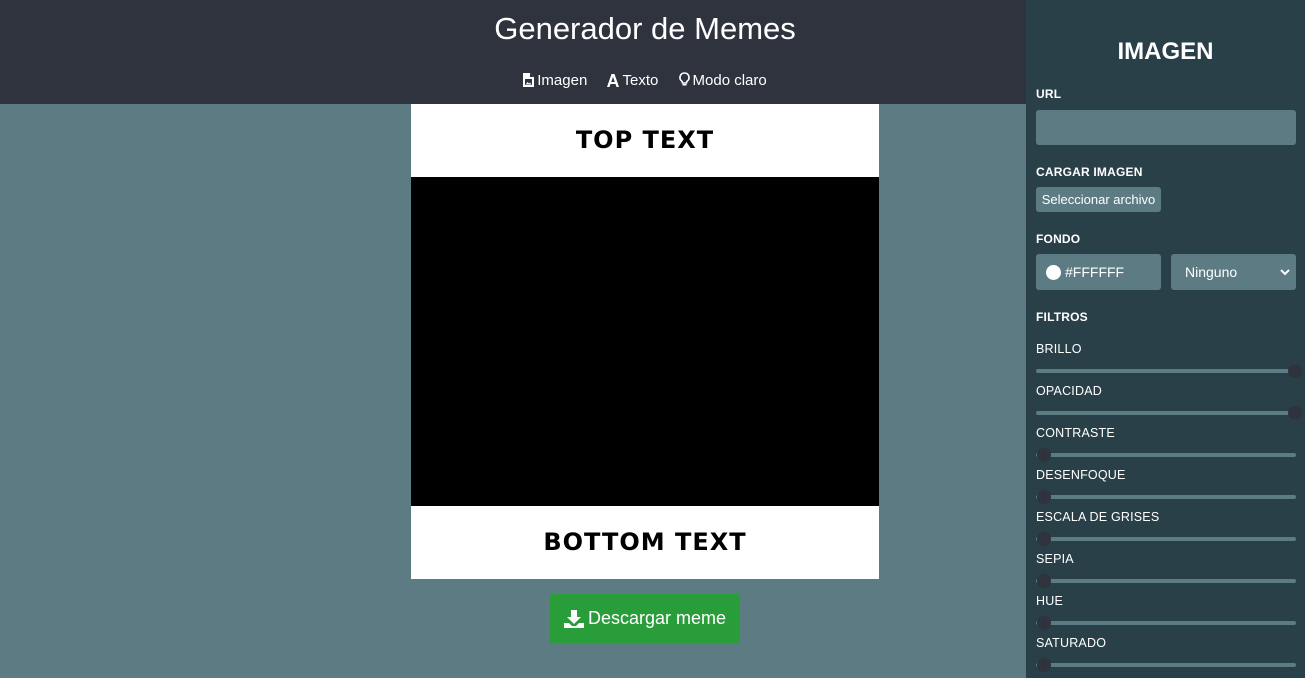  What do you see at coordinates (640, 80) in the screenshot?
I see `nav-texto-label: Texto` at bounding box center [640, 80].